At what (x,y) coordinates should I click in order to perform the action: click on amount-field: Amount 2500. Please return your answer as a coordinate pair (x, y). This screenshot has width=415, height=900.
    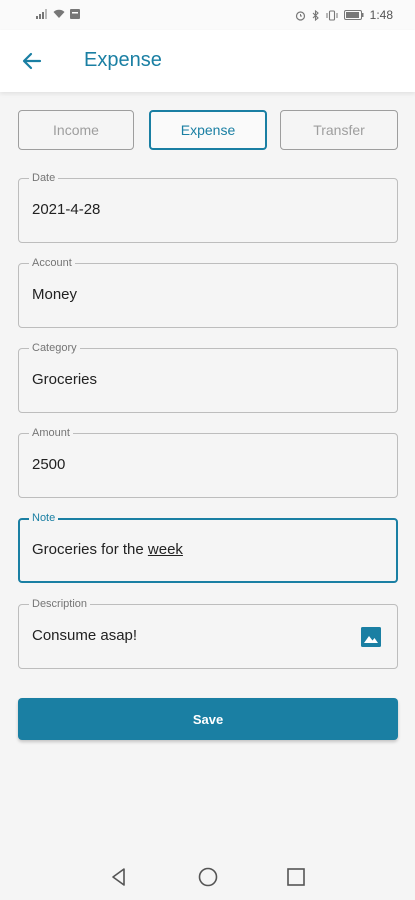
    Looking at the image, I should click on (208, 462).